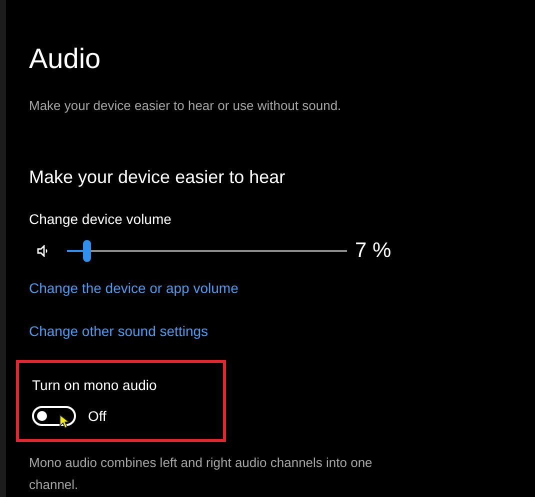 This screenshot has height=497, width=535. What do you see at coordinates (65, 59) in the screenshot?
I see `page-title: Audio` at bounding box center [65, 59].